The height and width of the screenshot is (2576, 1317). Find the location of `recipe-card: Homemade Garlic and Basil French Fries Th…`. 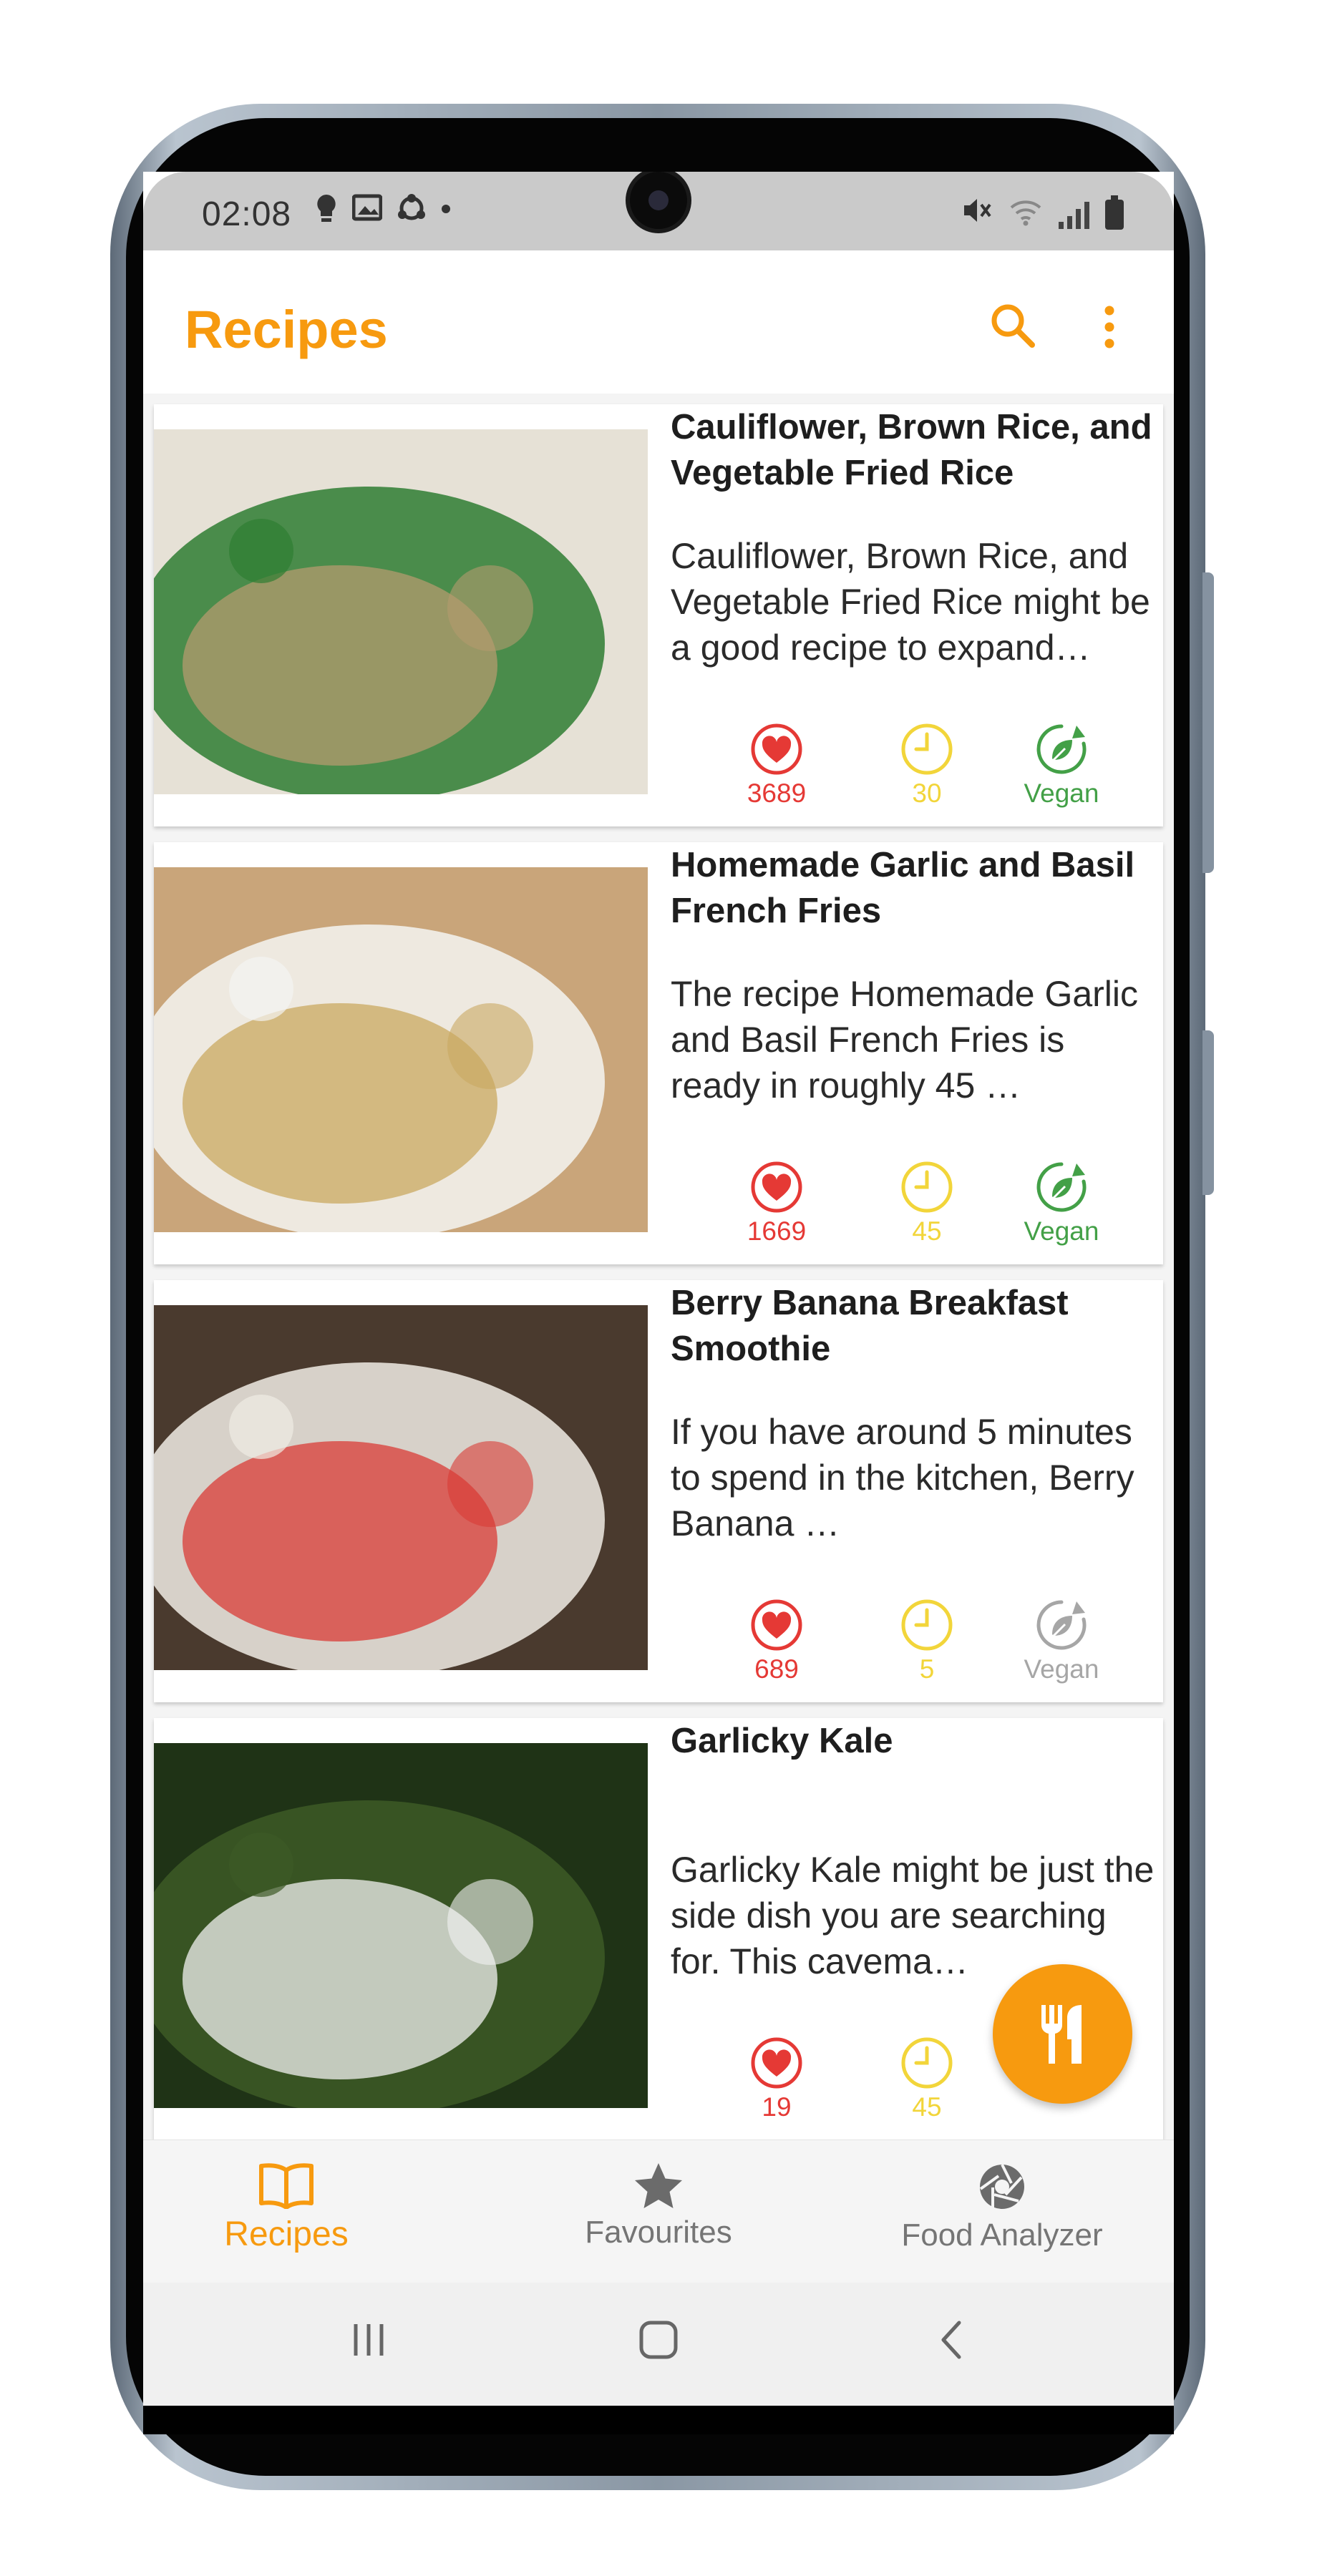

recipe-card: Homemade Garlic and Basil French Fries Th… is located at coordinates (658, 1053).